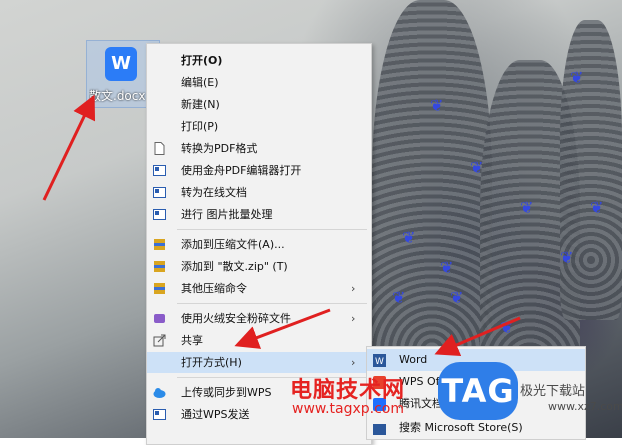 This screenshot has height=445, width=622. I want to click on watermark-site-name: 电脑技术网, so click(348, 390).